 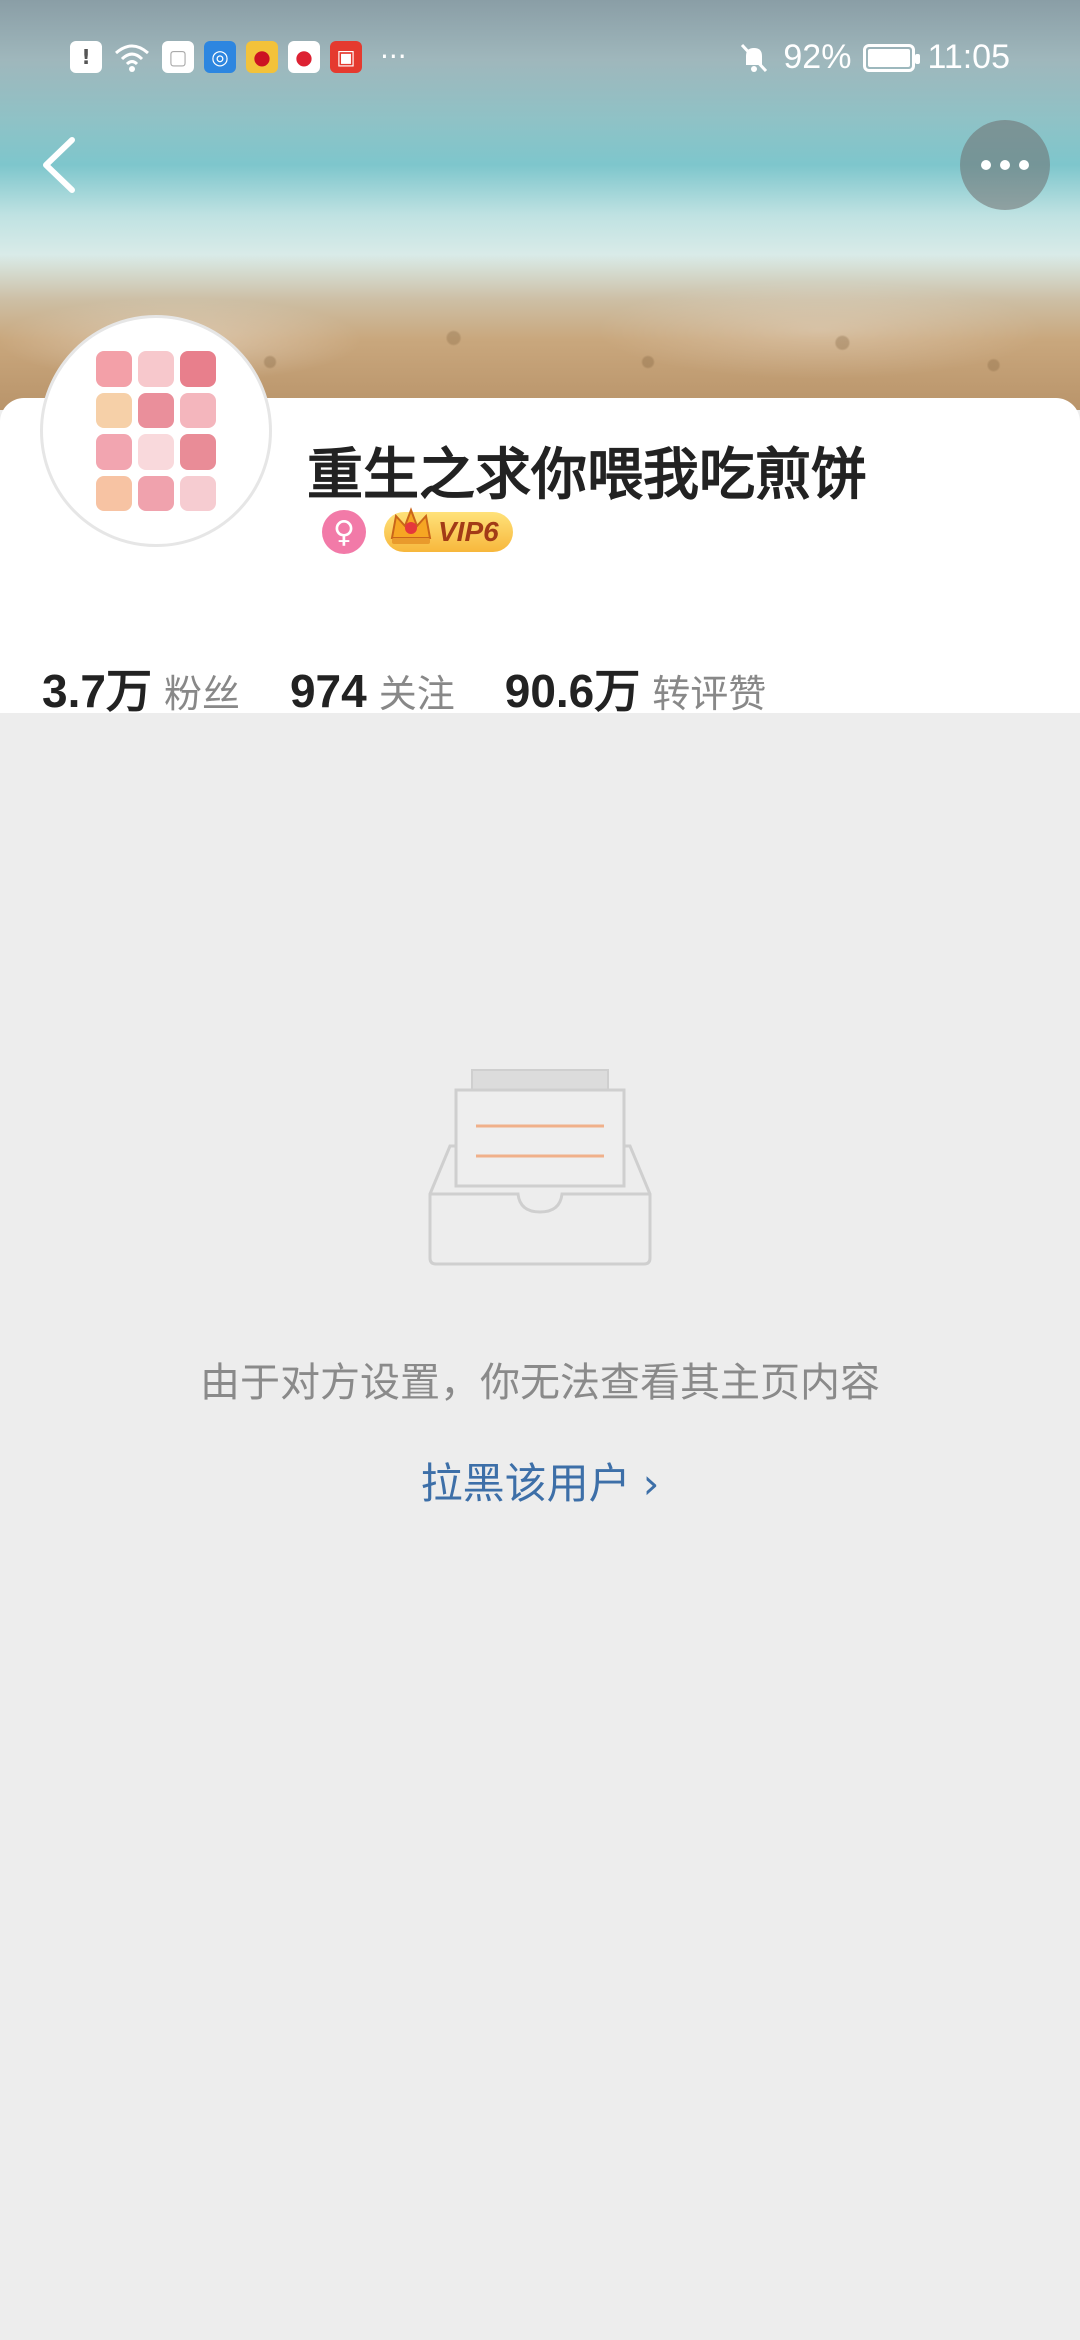 I want to click on stat-interactions: 90.6万 转评赞, so click(x=636, y=688).